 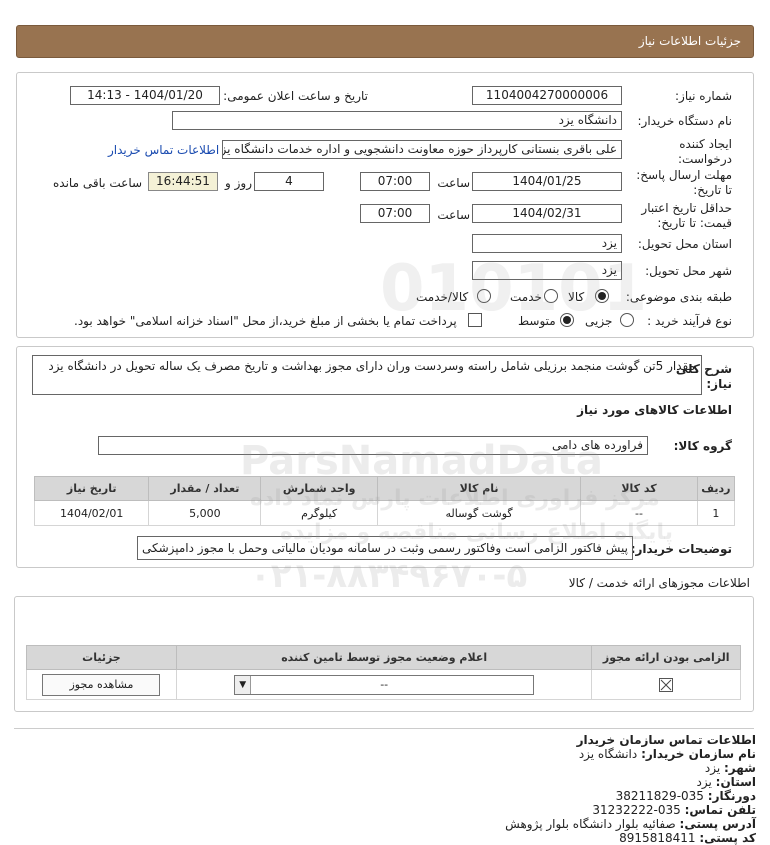 What do you see at coordinates (475, 320) in the screenshot?
I see `treasury-checkbox` at bounding box center [475, 320].